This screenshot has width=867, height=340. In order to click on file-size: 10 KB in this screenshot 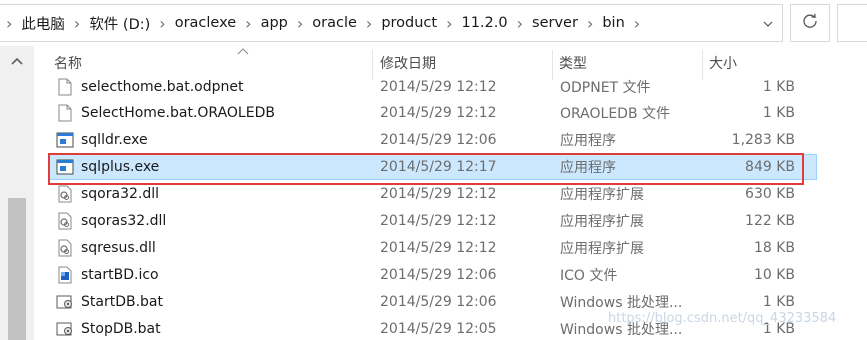, I will do `click(774, 275)`.